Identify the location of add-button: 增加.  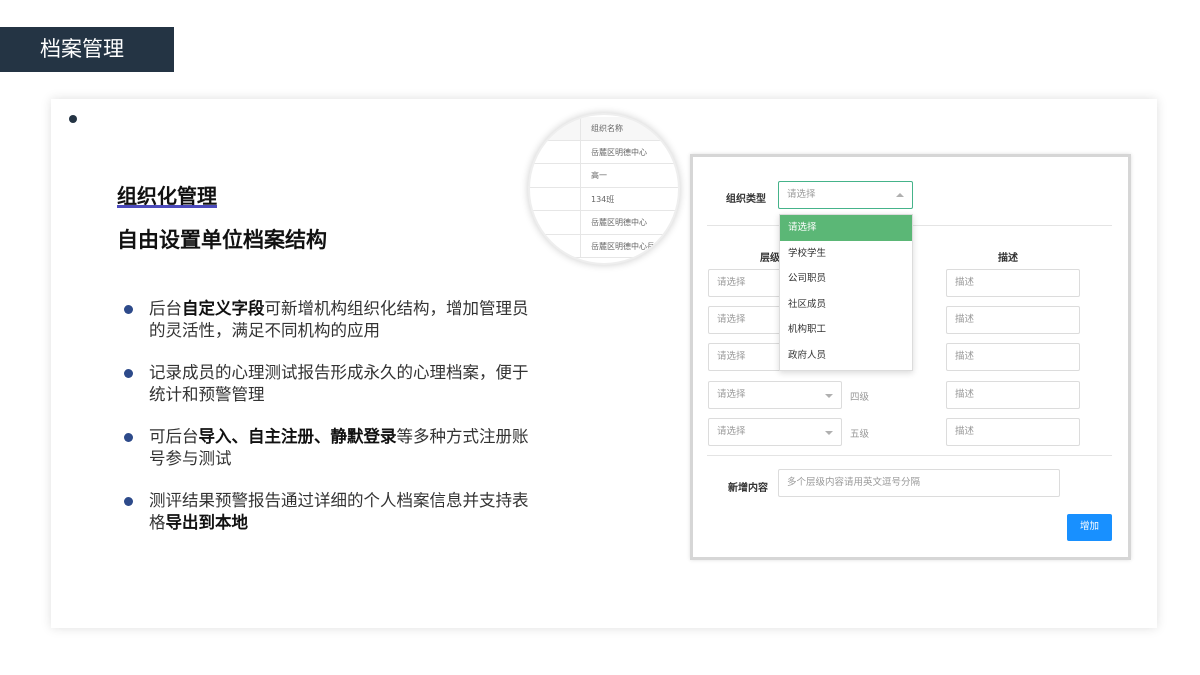
(1089, 527).